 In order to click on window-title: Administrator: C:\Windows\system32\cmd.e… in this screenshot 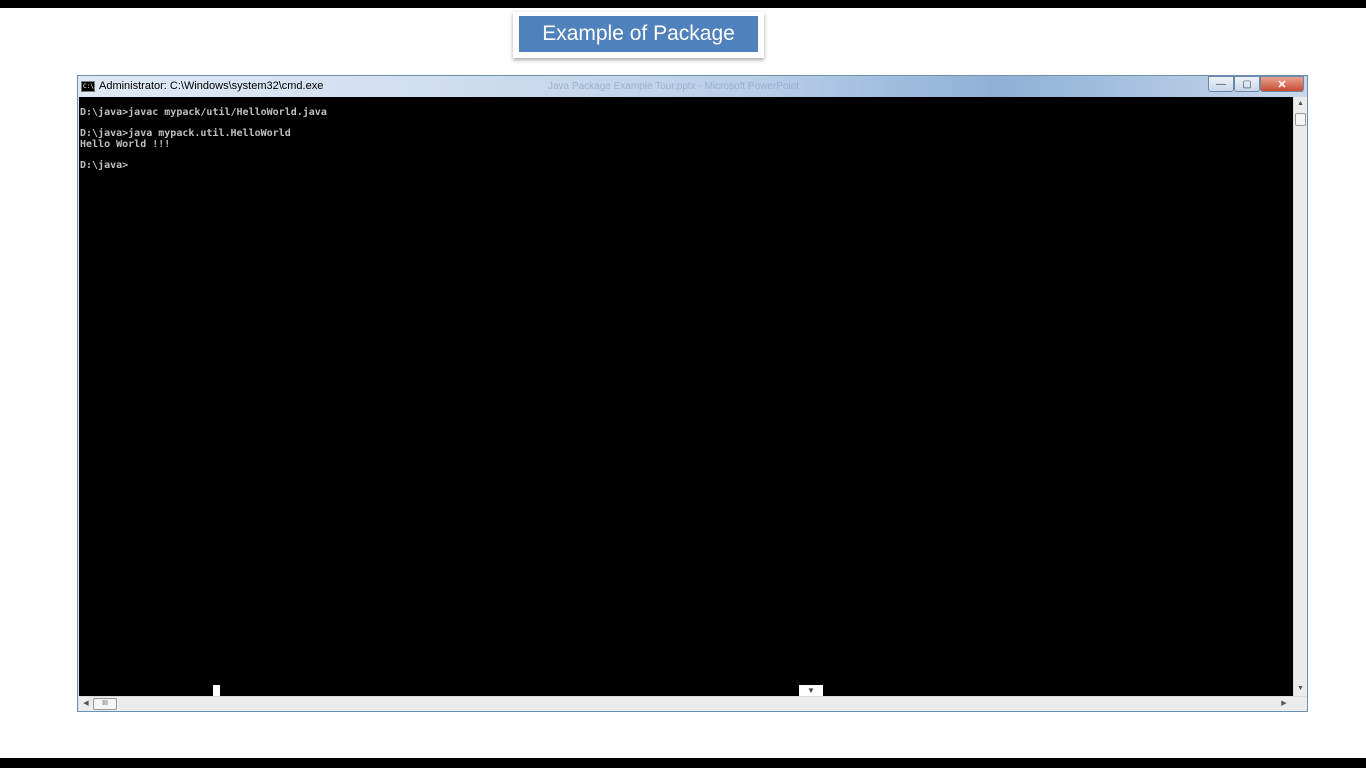, I will do `click(211, 86)`.